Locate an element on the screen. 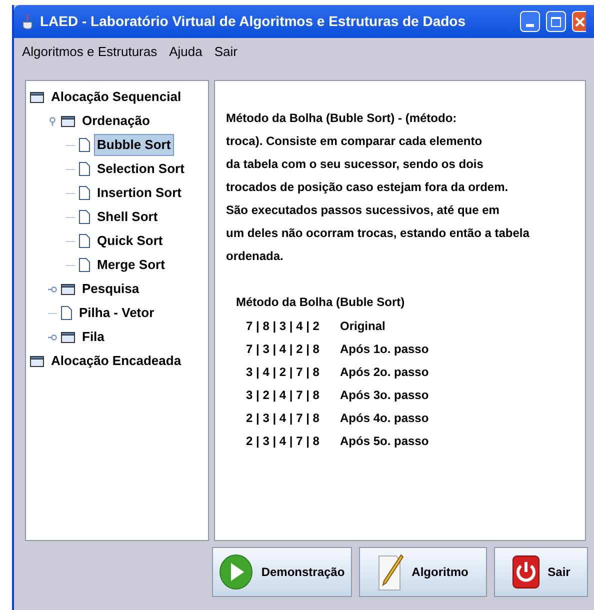  menu-item: Algoritmos e Estruturas is located at coordinates (90, 52).